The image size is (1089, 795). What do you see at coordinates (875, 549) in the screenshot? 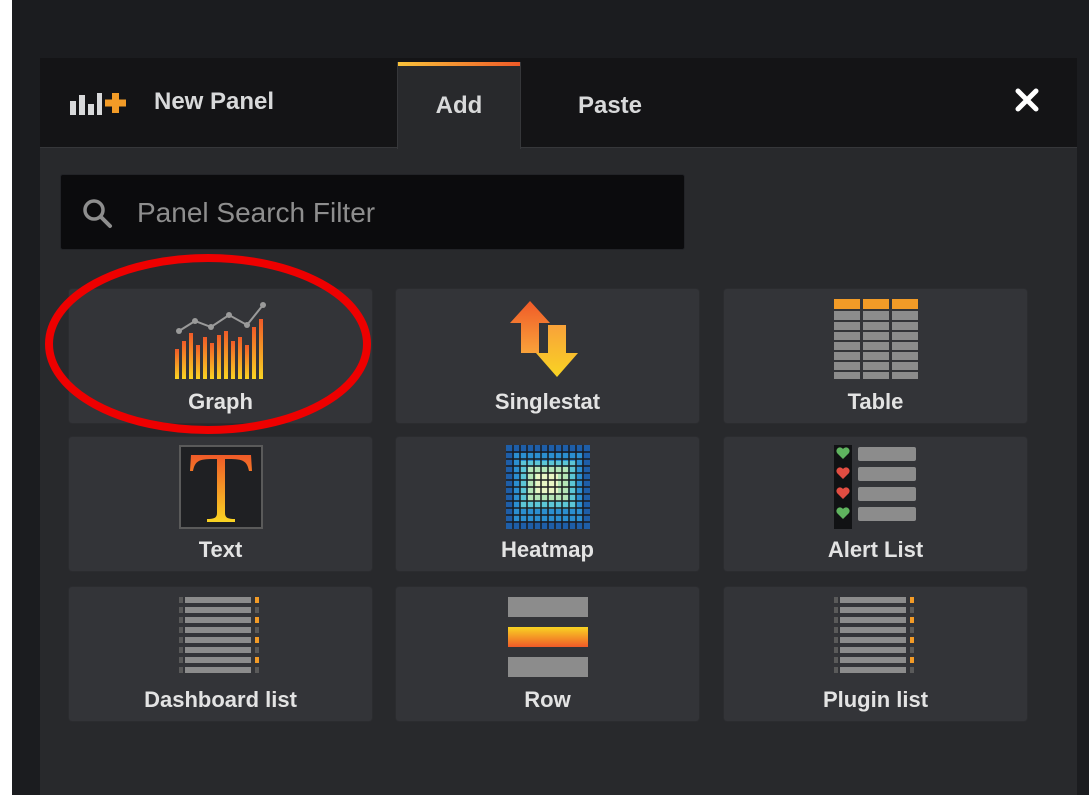
I see `panel-card-label: Alert List` at bounding box center [875, 549].